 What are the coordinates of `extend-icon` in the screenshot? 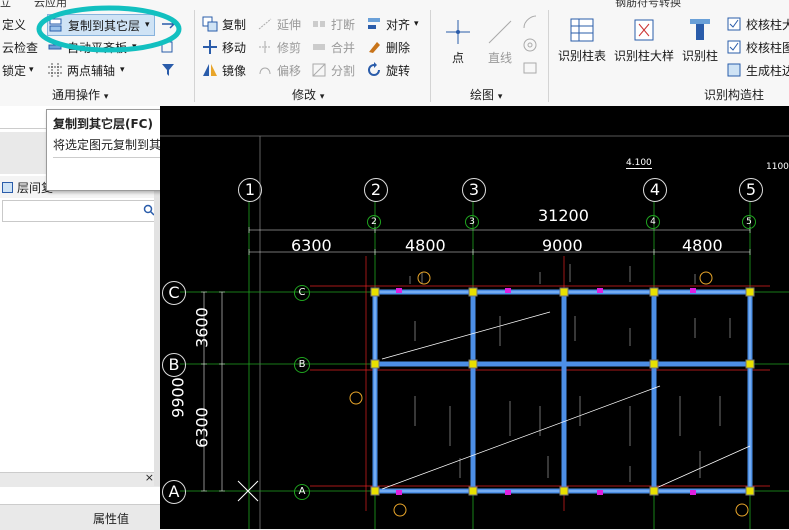 It's located at (265, 24).